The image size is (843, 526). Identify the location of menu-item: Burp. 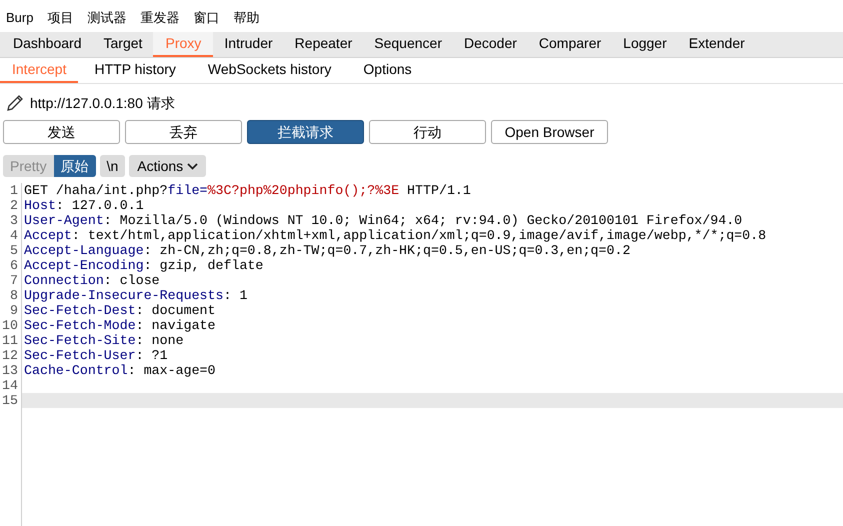
(20, 18).